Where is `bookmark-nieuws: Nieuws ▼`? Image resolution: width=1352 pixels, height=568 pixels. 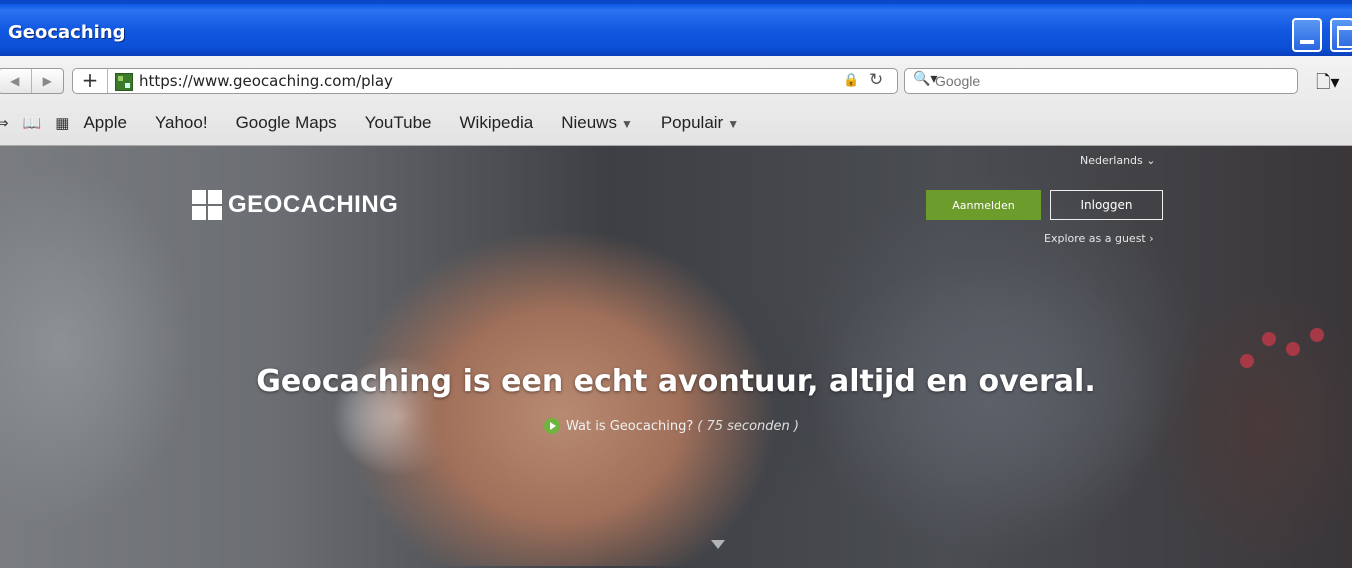
bookmark-nieuws: Nieuws ▼ is located at coordinates (597, 123).